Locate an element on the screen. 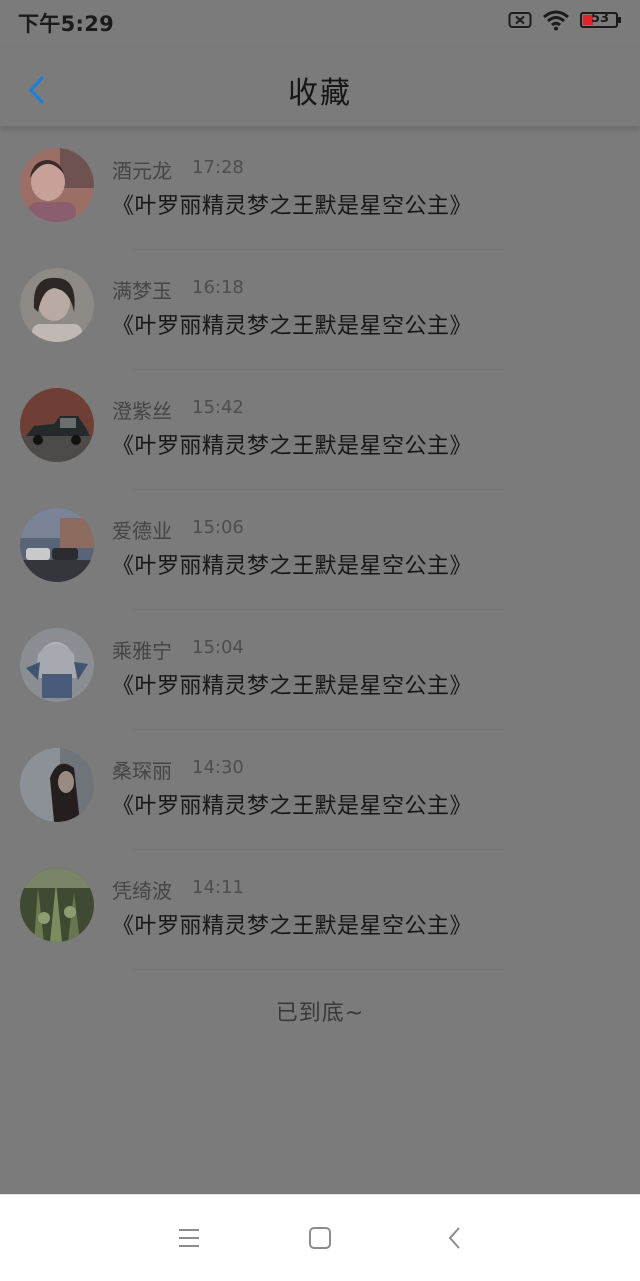  sim-error-icon is located at coordinates (520, 22).